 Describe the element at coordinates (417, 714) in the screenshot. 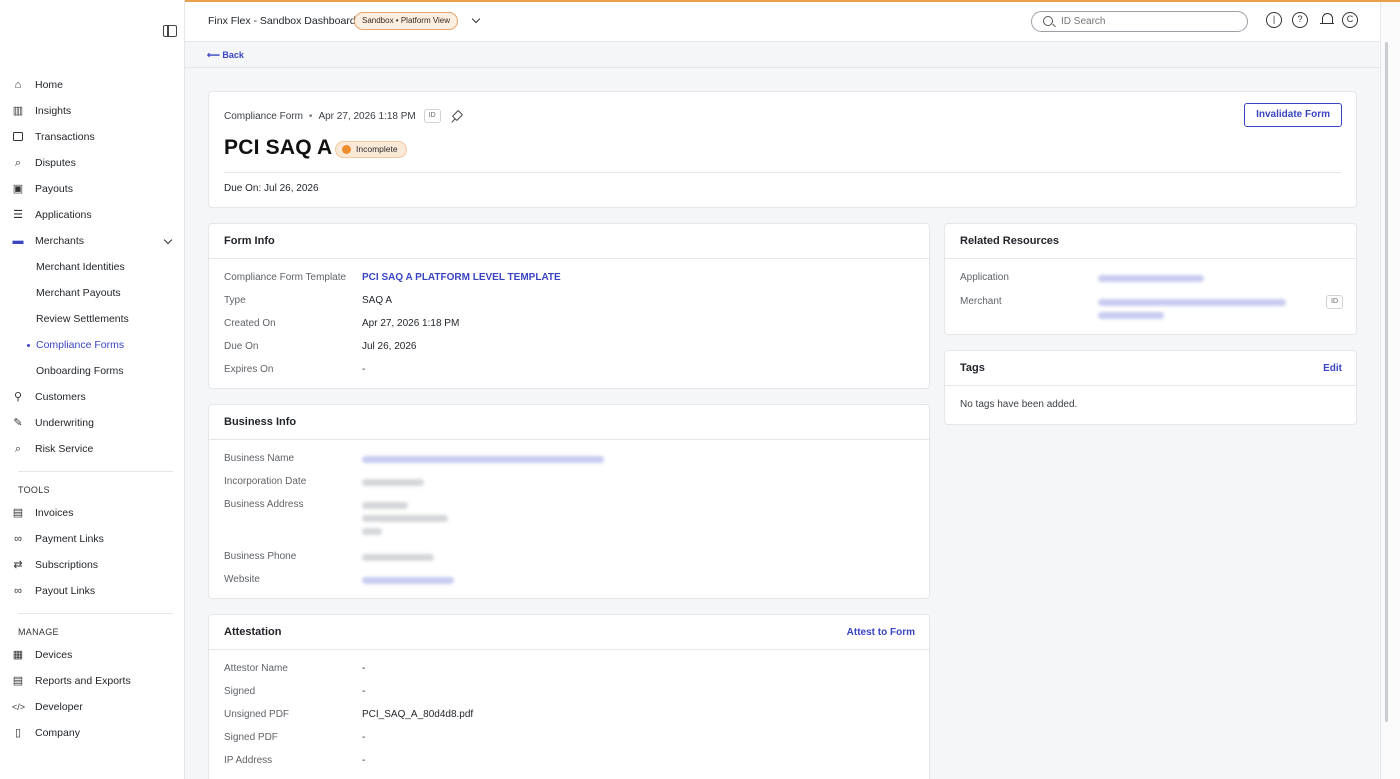

I see `unsigned-pdf-file: PCI_SAQ_A_80d4d8.pdf` at that location.